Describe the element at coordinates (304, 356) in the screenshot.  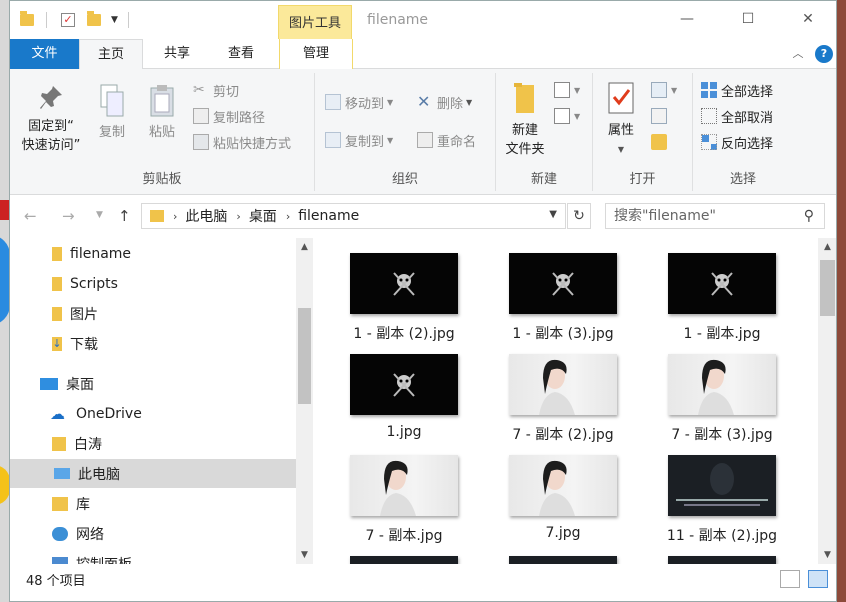
I see `sidebar-scroll-thumb` at that location.